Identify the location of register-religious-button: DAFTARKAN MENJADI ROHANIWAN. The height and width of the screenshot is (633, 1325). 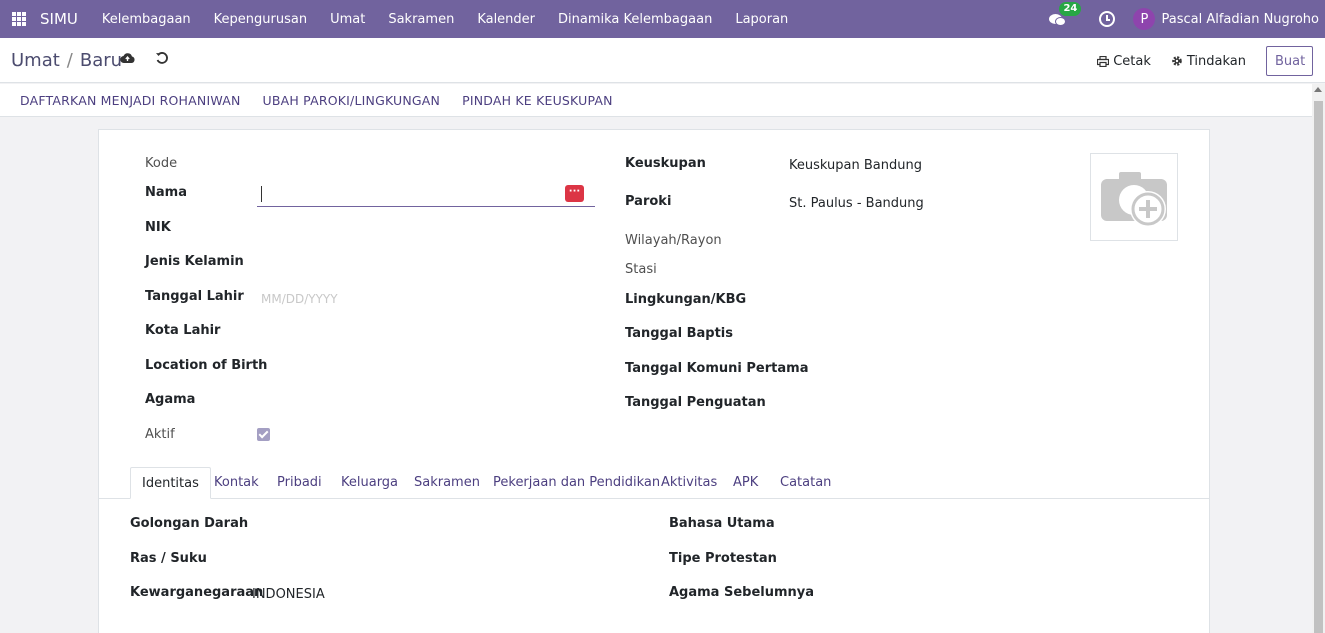
(130, 100).